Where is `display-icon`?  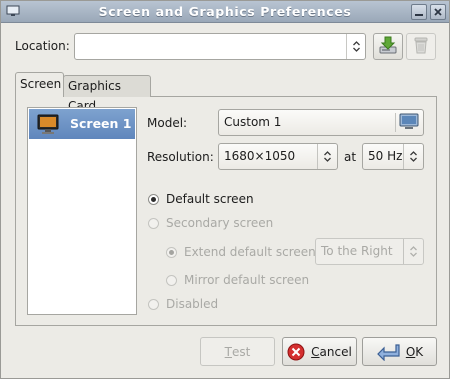 display-icon is located at coordinates (407, 122).